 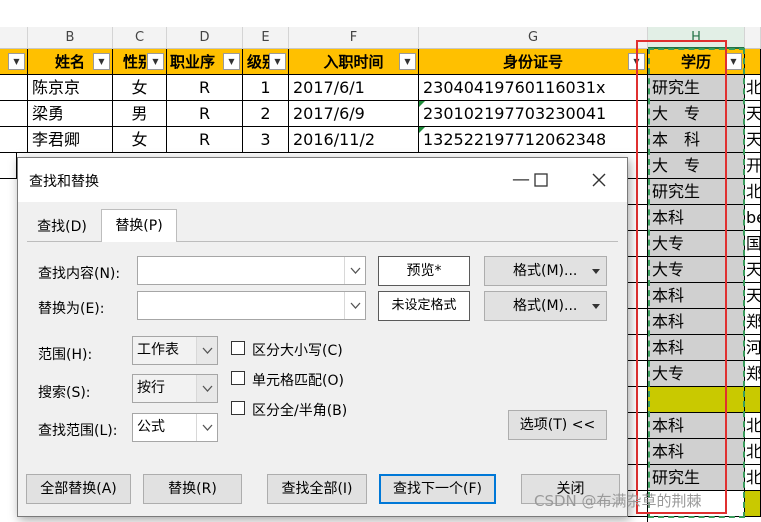 I want to click on row-cell-bottom, so click(x=324, y=519).